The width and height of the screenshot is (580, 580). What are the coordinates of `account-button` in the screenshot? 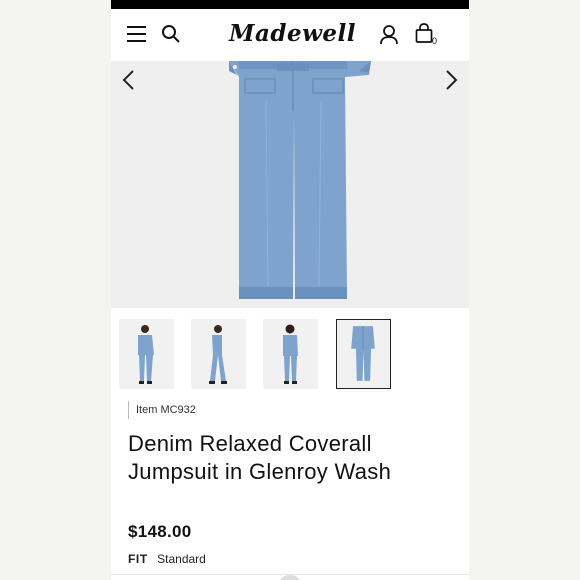 It's located at (389, 35).